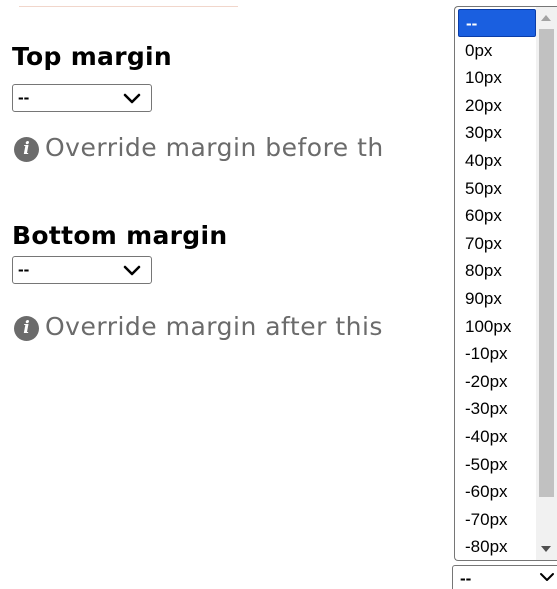  I want to click on top-margin-help: i Override margin before th, so click(199, 148).